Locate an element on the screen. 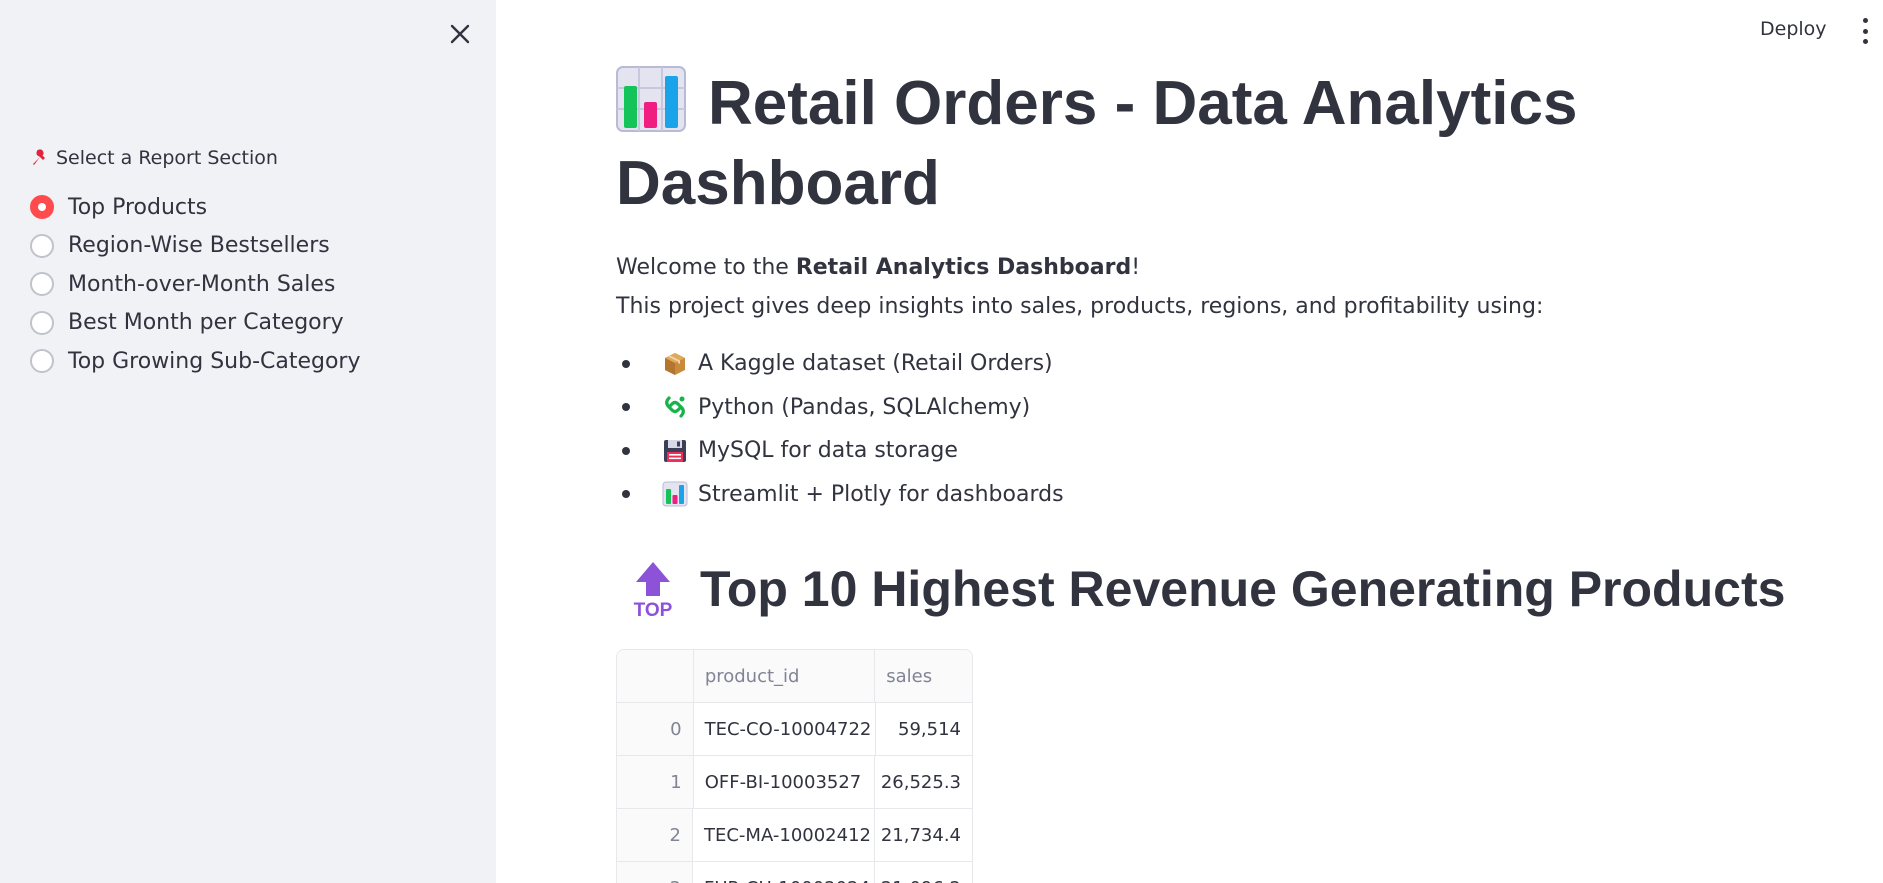 The height and width of the screenshot is (883, 1883). radio-option-label: Month-over-Month Sales is located at coordinates (202, 284).